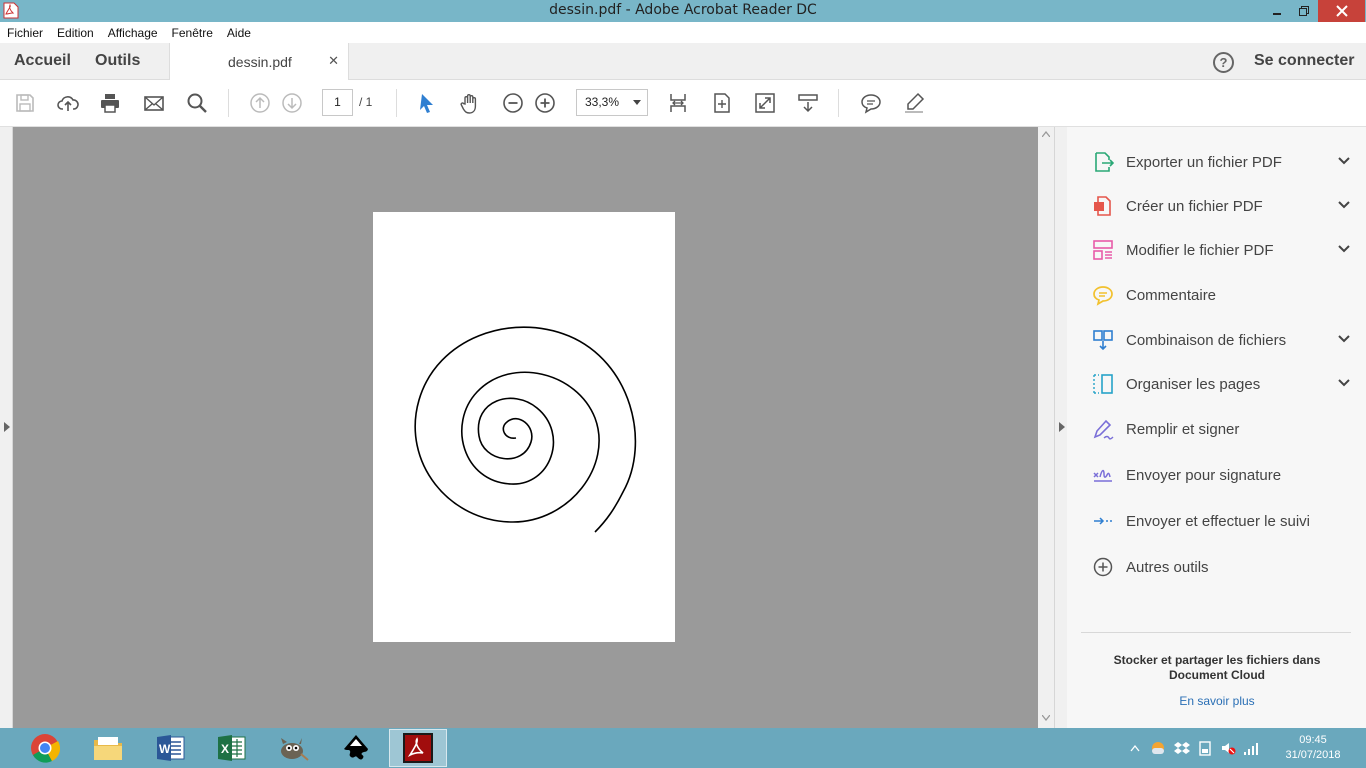 This screenshot has height=768, width=1366. I want to click on tool-combine-files: Combinaison de fichiers, so click(1221, 340).